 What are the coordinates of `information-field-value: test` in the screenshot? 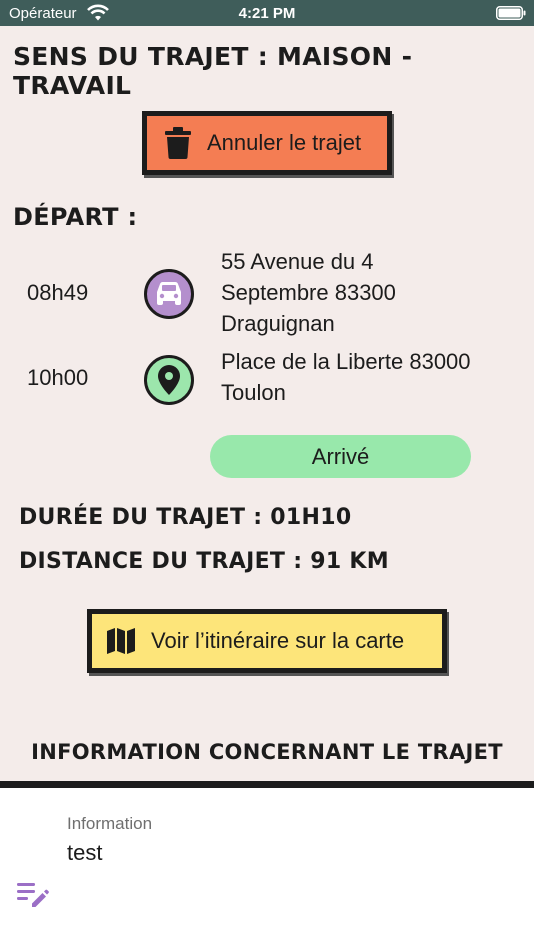 It's located at (84, 853).